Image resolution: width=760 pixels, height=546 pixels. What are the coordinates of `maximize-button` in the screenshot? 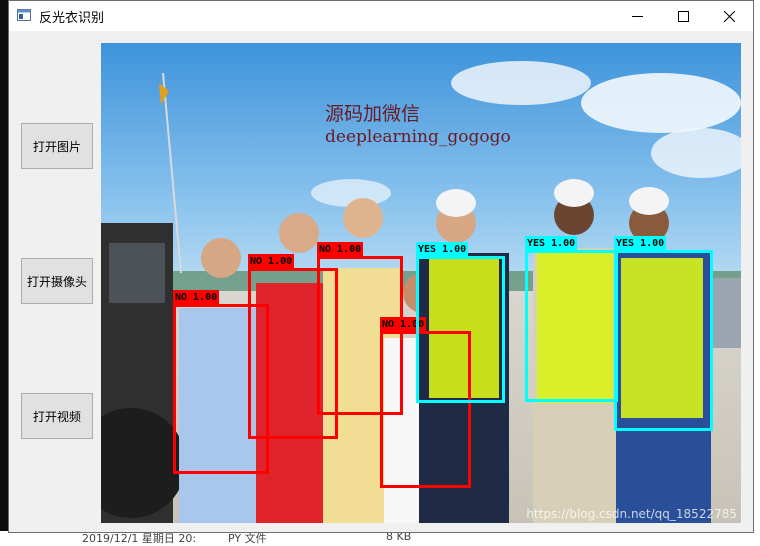 It's located at (683, 16).